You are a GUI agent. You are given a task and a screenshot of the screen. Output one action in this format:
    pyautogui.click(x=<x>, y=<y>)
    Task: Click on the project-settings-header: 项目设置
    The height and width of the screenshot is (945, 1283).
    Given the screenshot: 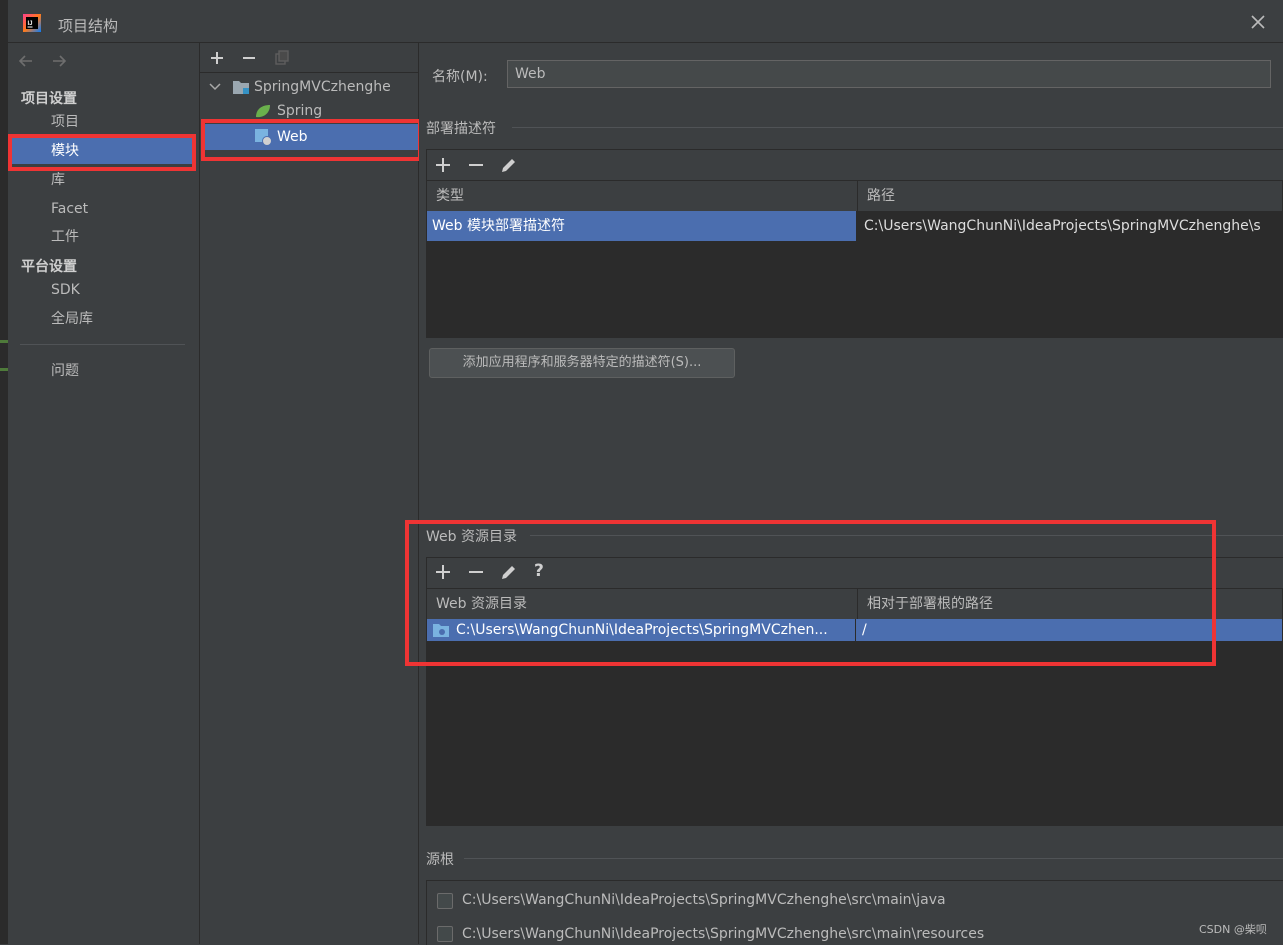 What is the action you would take?
    pyautogui.click(x=49, y=99)
    